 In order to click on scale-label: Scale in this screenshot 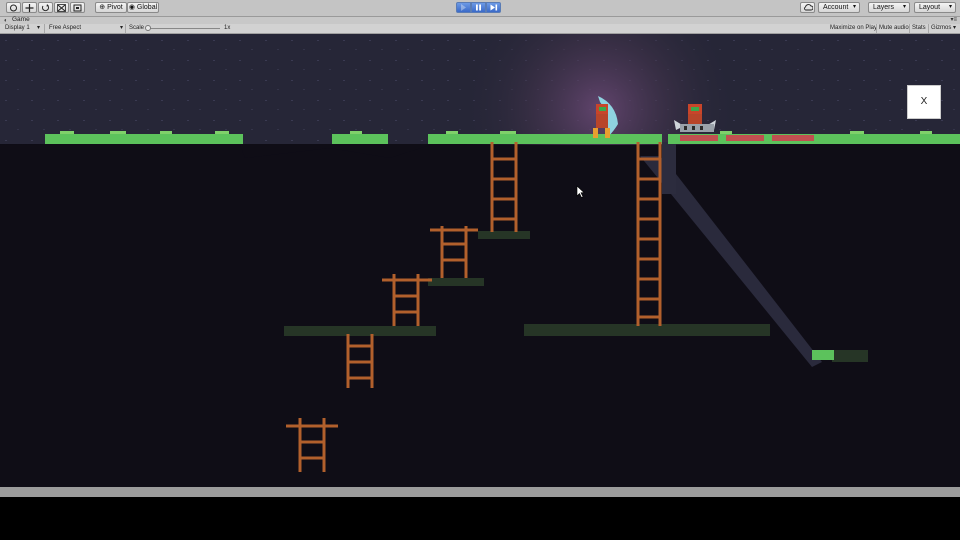, I will do `click(137, 28)`.